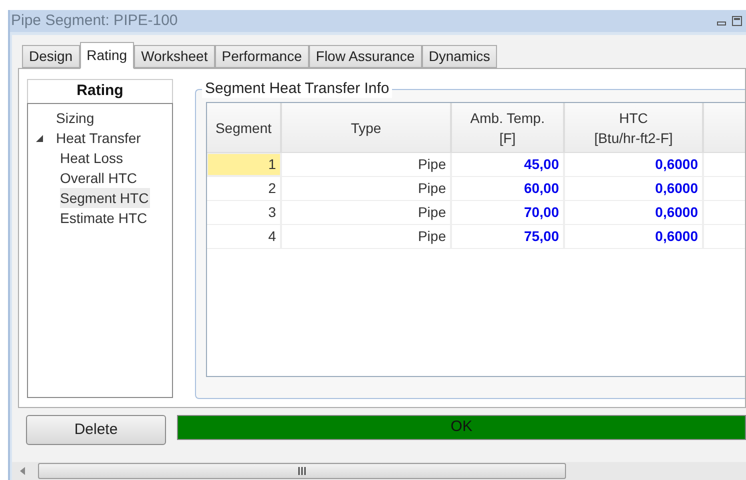  Describe the element at coordinates (244, 212) in the screenshot. I see `table-cell: 3` at that location.